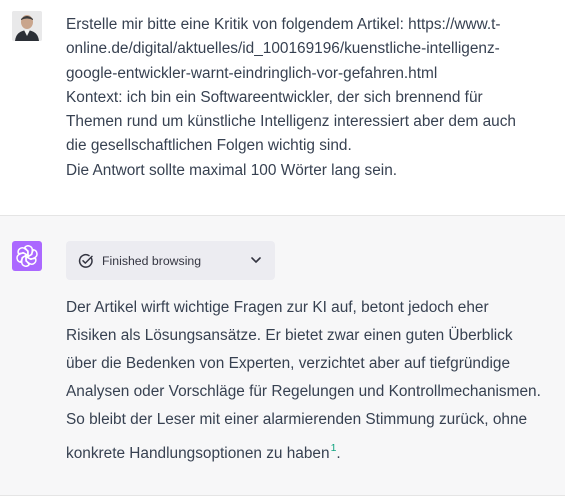  I want to click on browsing-status-toggle: Finished browsing, so click(170, 260).